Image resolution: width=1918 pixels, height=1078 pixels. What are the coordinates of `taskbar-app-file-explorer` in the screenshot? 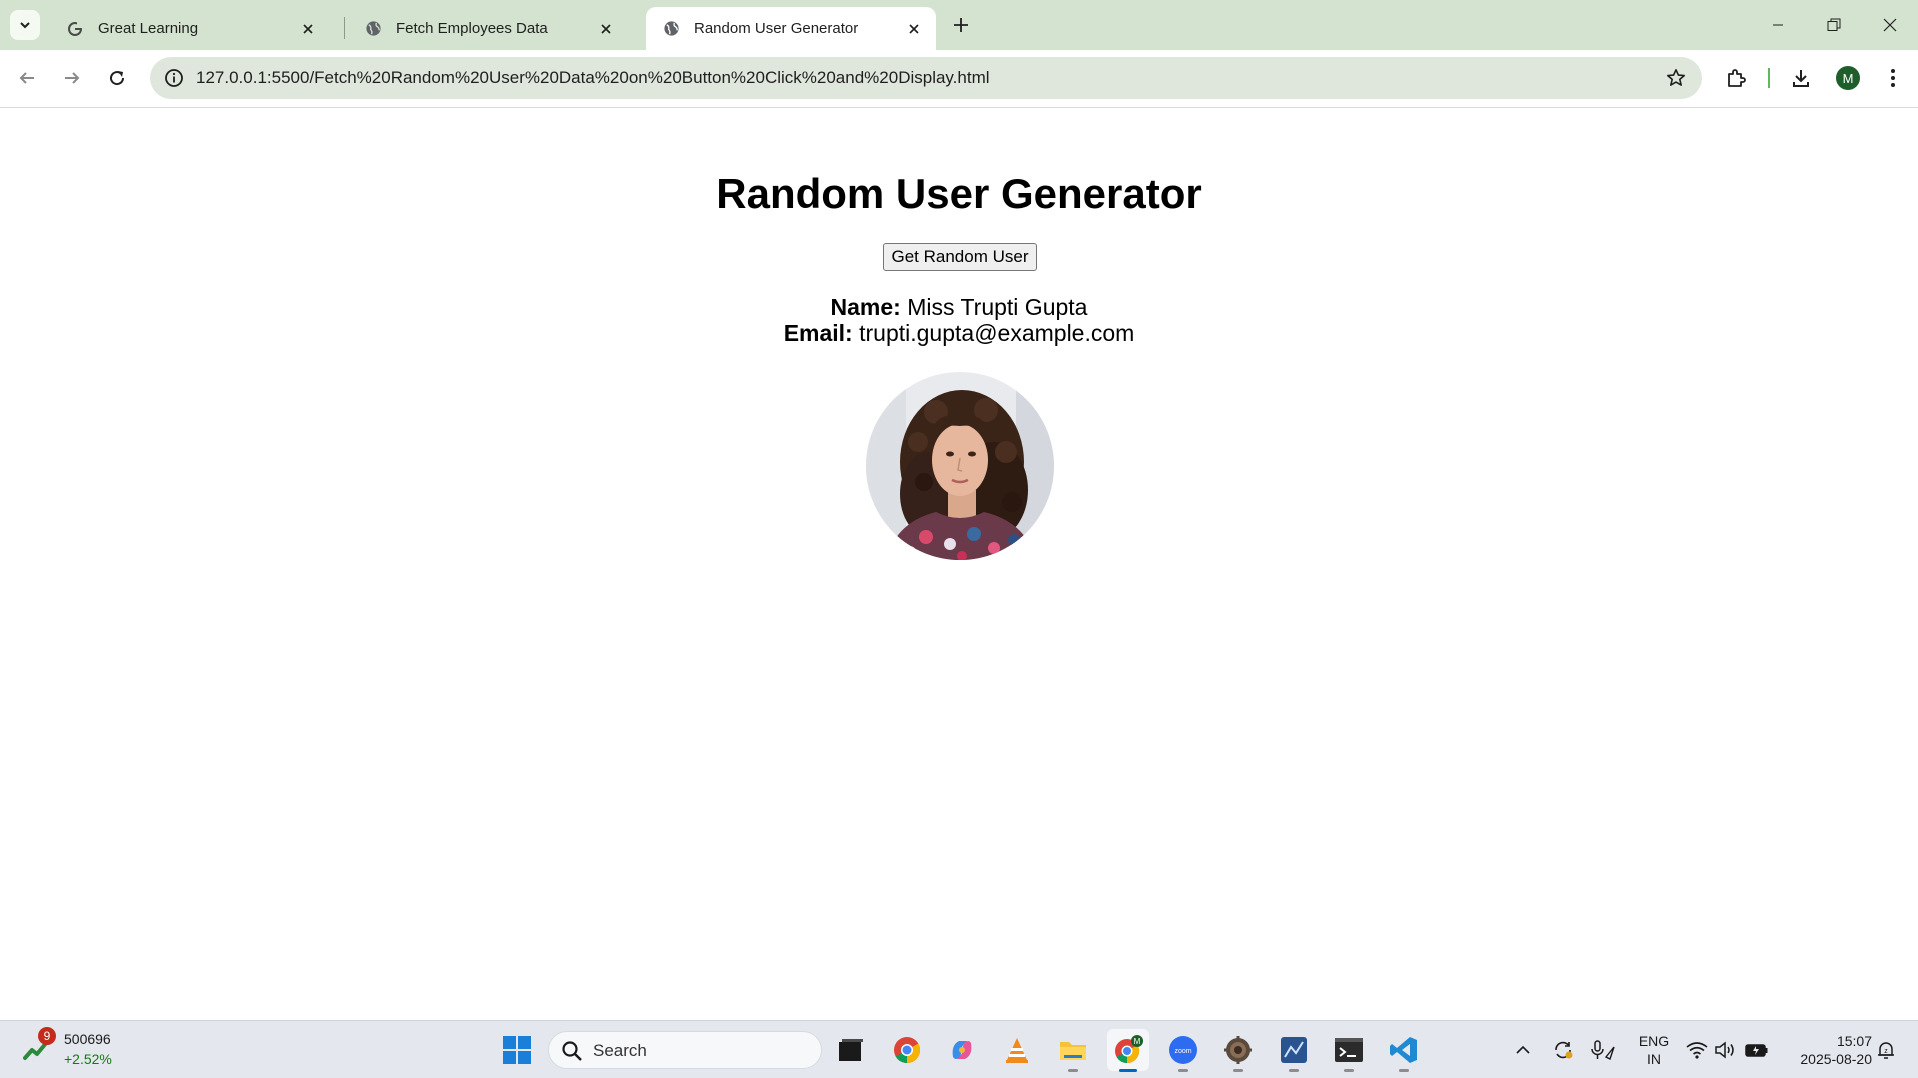 It's located at (1073, 1050).